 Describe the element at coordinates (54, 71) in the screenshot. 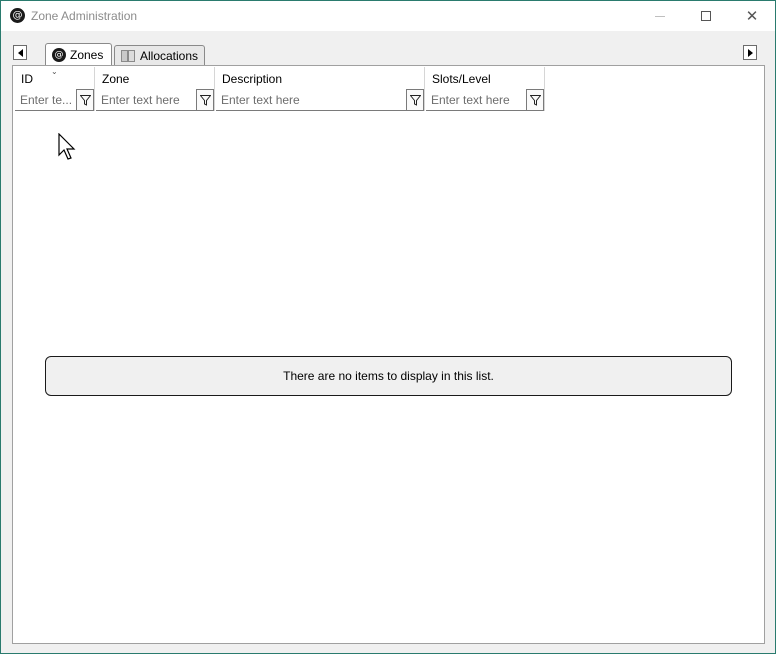

I see `sort-caret-icon: ⌄` at that location.